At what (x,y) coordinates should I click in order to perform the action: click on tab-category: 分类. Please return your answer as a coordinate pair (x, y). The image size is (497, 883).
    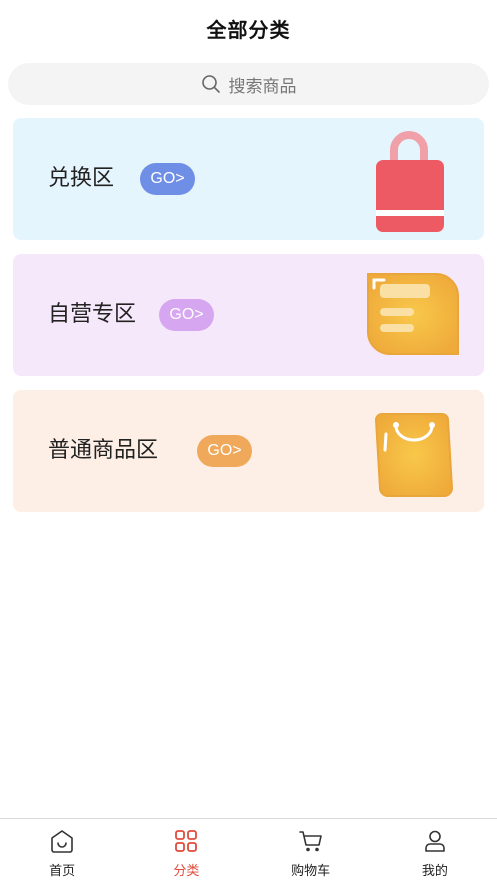
    Looking at the image, I should click on (186, 851).